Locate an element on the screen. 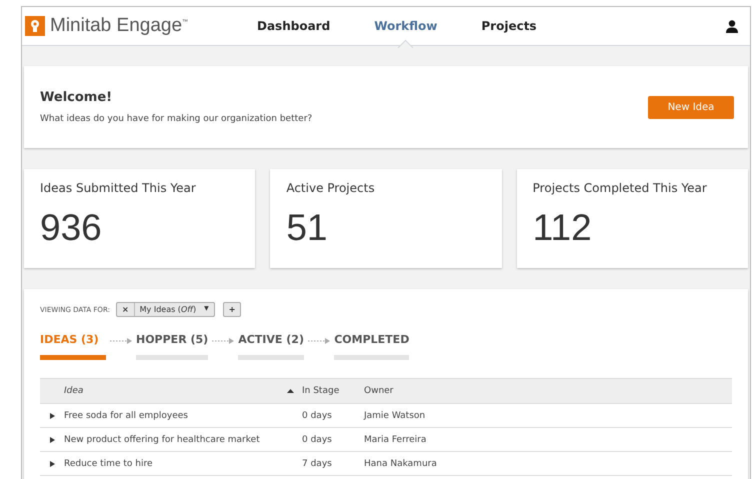 The width and height of the screenshot is (755, 479). add-filter-button: + is located at coordinates (232, 309).